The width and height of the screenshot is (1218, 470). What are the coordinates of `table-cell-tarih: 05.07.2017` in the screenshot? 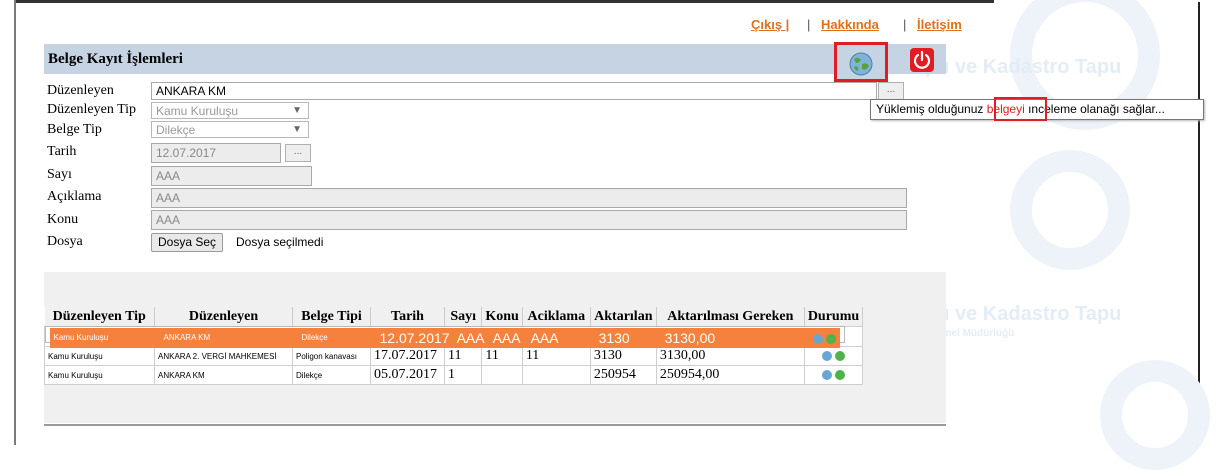 It's located at (407, 375).